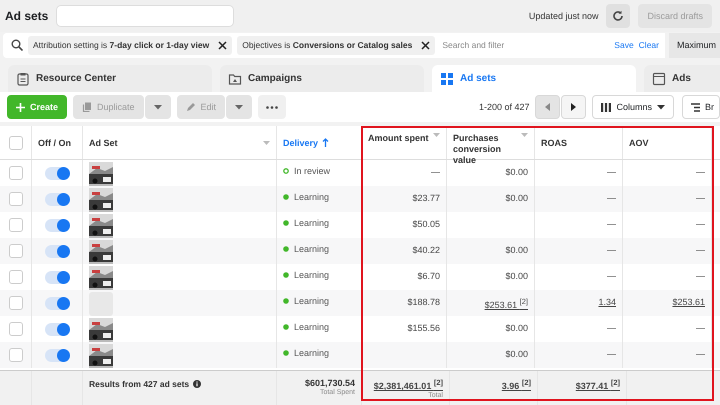 The height and width of the screenshot is (405, 720). Describe the element at coordinates (639, 143) in the screenshot. I see `column-header-label: AOV` at that location.